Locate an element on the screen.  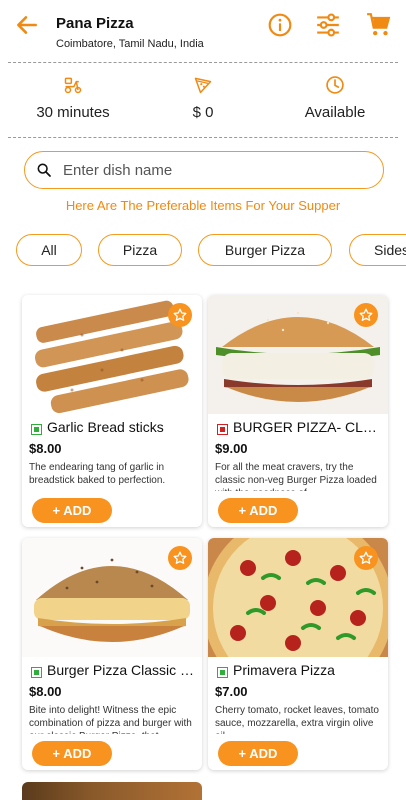
delivery-time-value: 30 minutes is located at coordinates (73, 112).